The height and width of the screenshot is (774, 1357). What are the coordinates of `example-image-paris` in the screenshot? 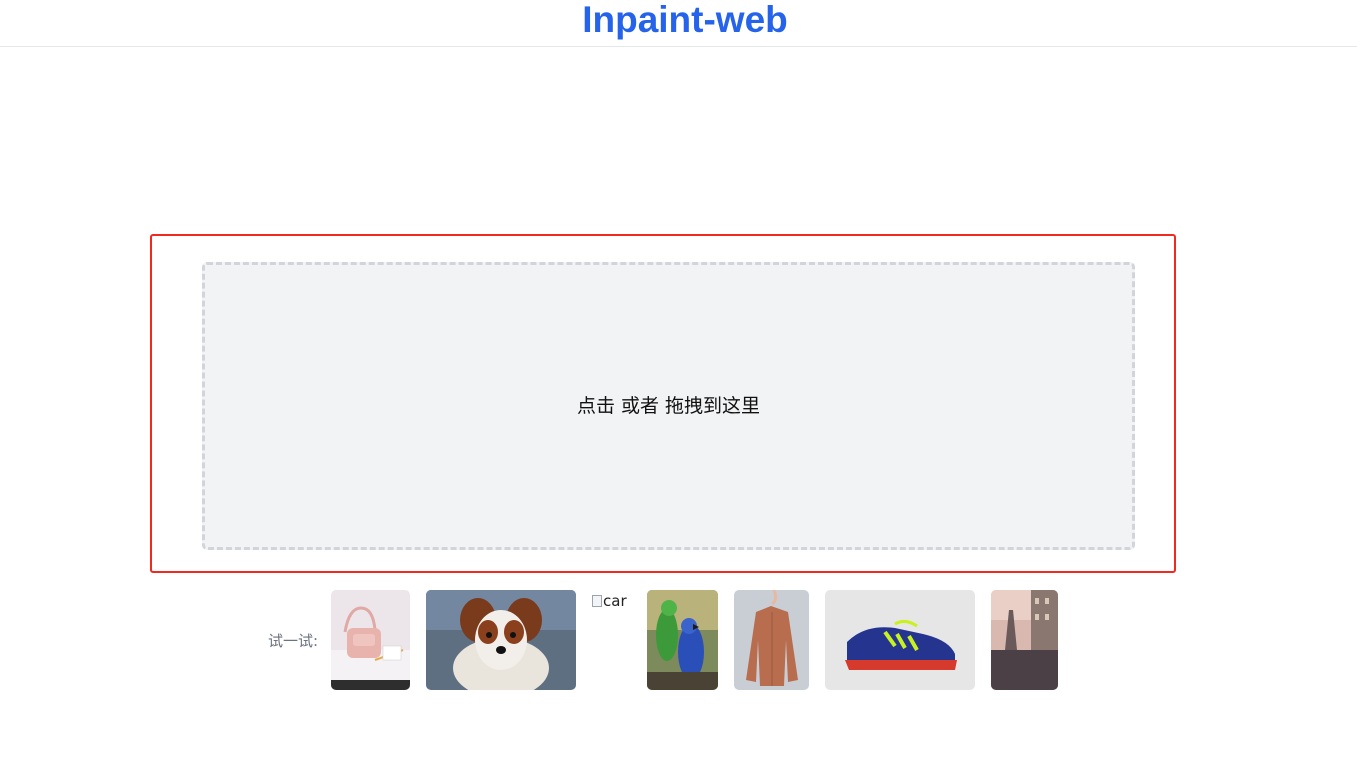 It's located at (1024, 640).